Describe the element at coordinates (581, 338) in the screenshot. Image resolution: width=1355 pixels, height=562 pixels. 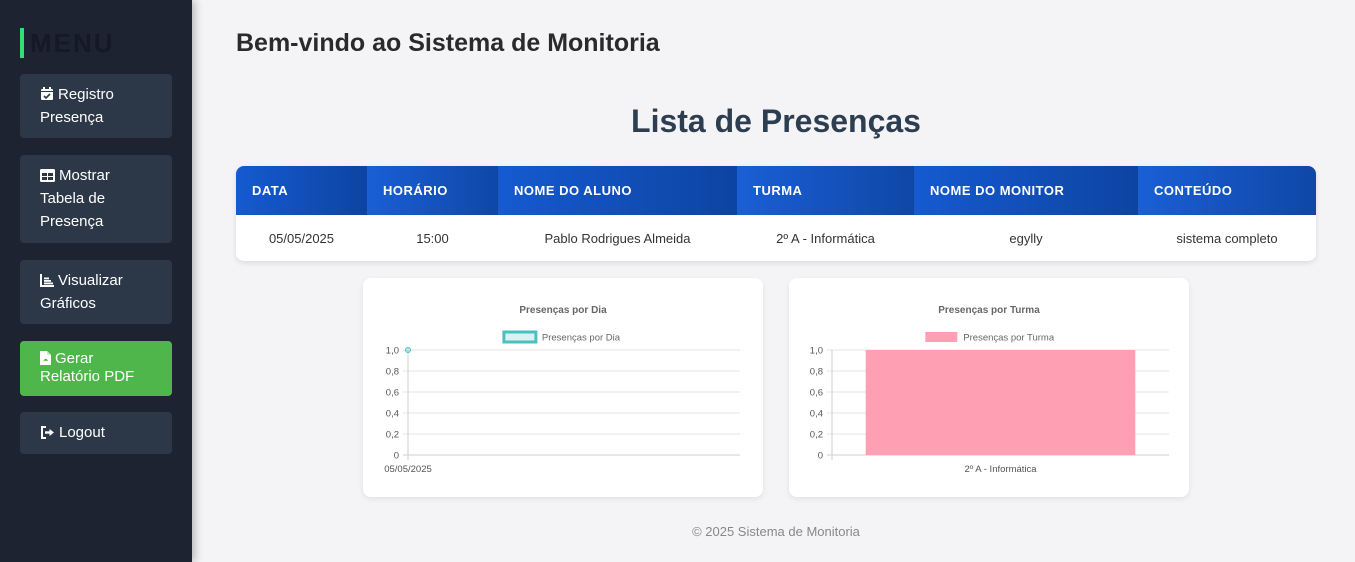
I see `legend-label: Presenças por Dia` at that location.